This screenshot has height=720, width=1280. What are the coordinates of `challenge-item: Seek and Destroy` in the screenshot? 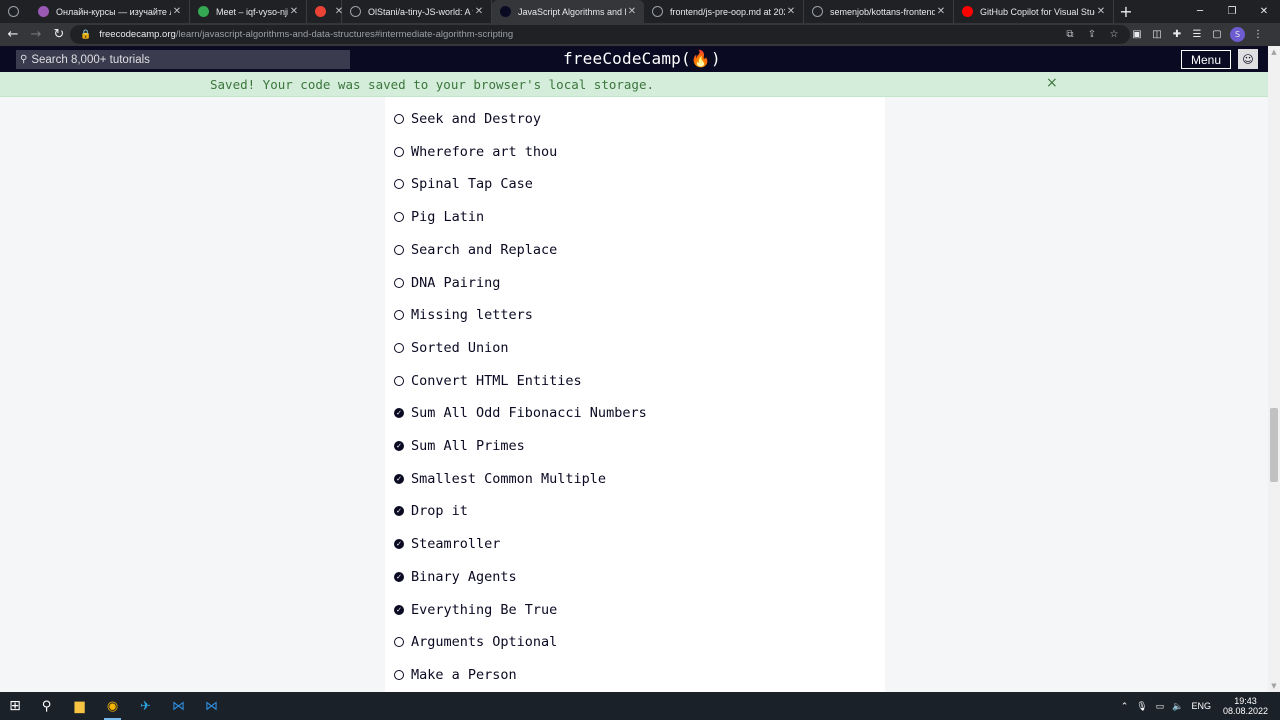 It's located at (467, 119).